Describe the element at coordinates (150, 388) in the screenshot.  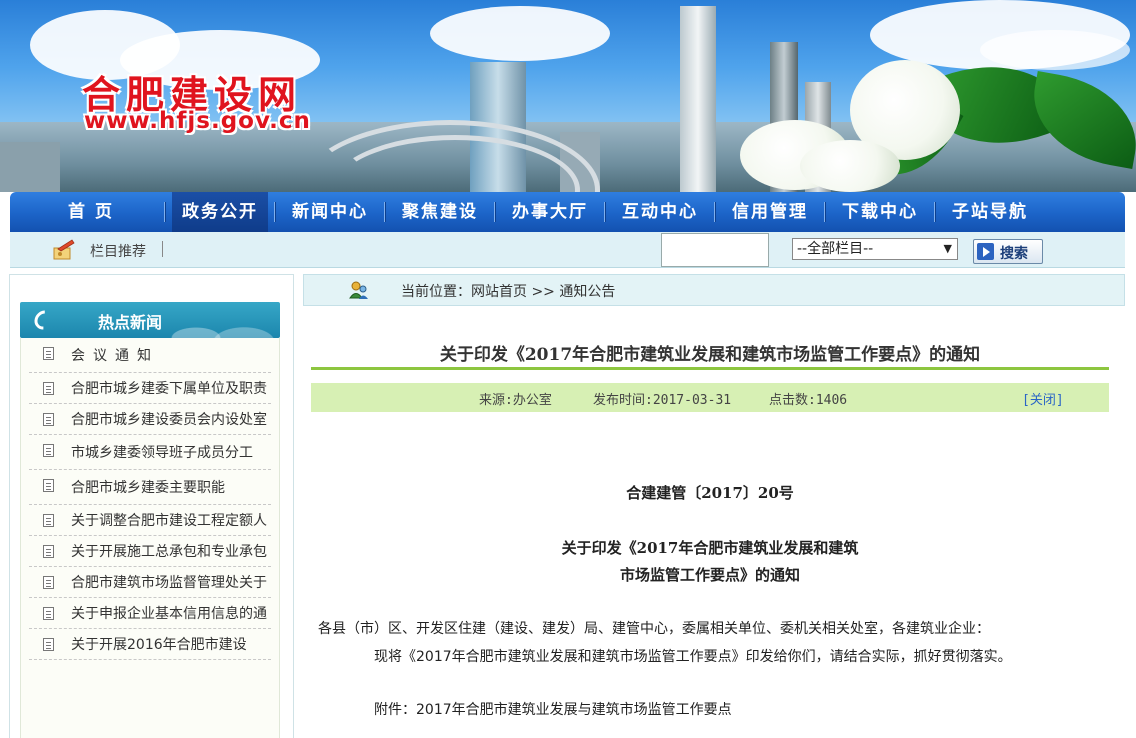
I see `list-item: 合肥市城乡建委下属单位及职责` at that location.